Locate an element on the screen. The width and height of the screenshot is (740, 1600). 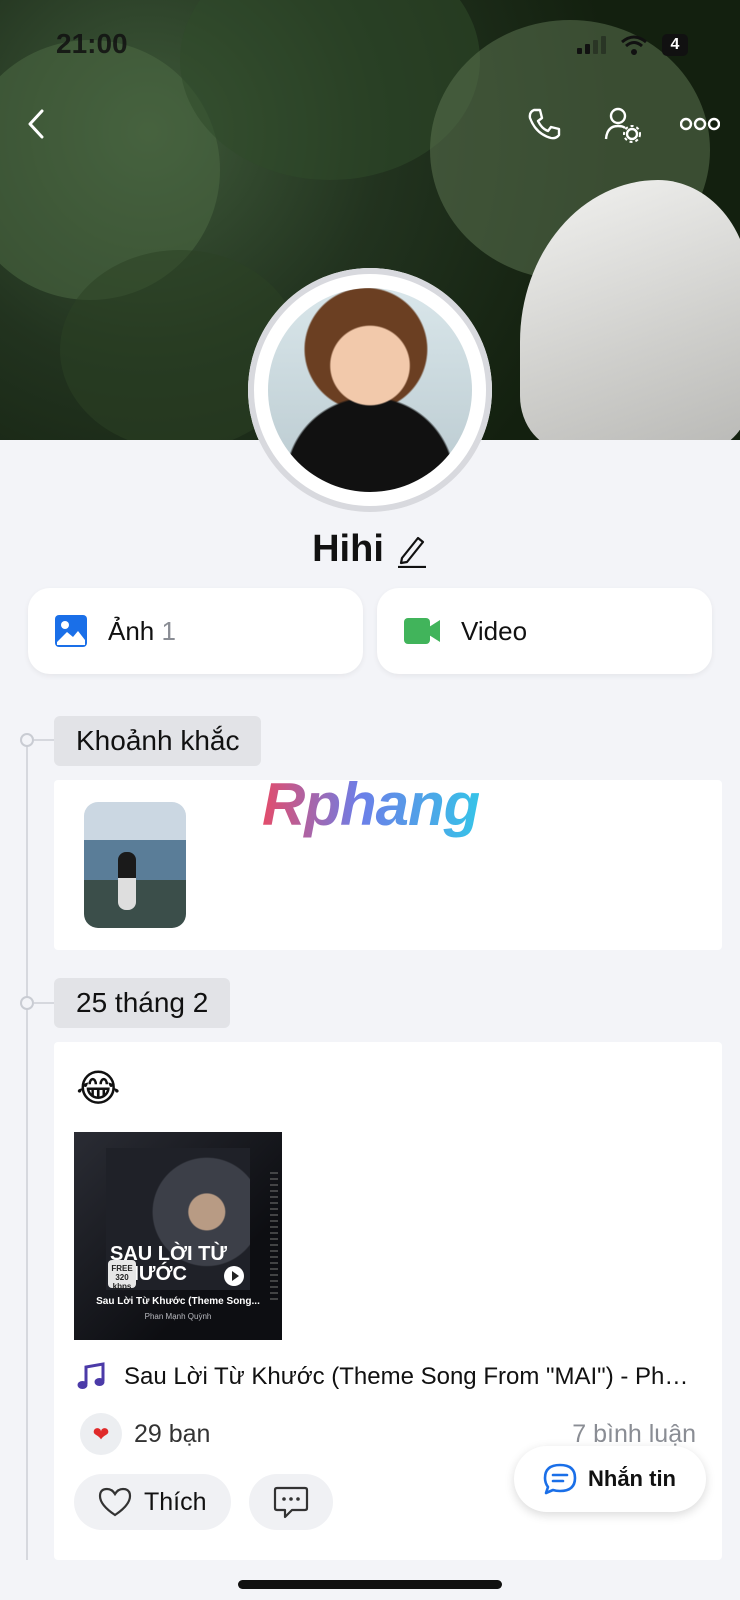
timeline-line is located at coordinates (27, 1150).